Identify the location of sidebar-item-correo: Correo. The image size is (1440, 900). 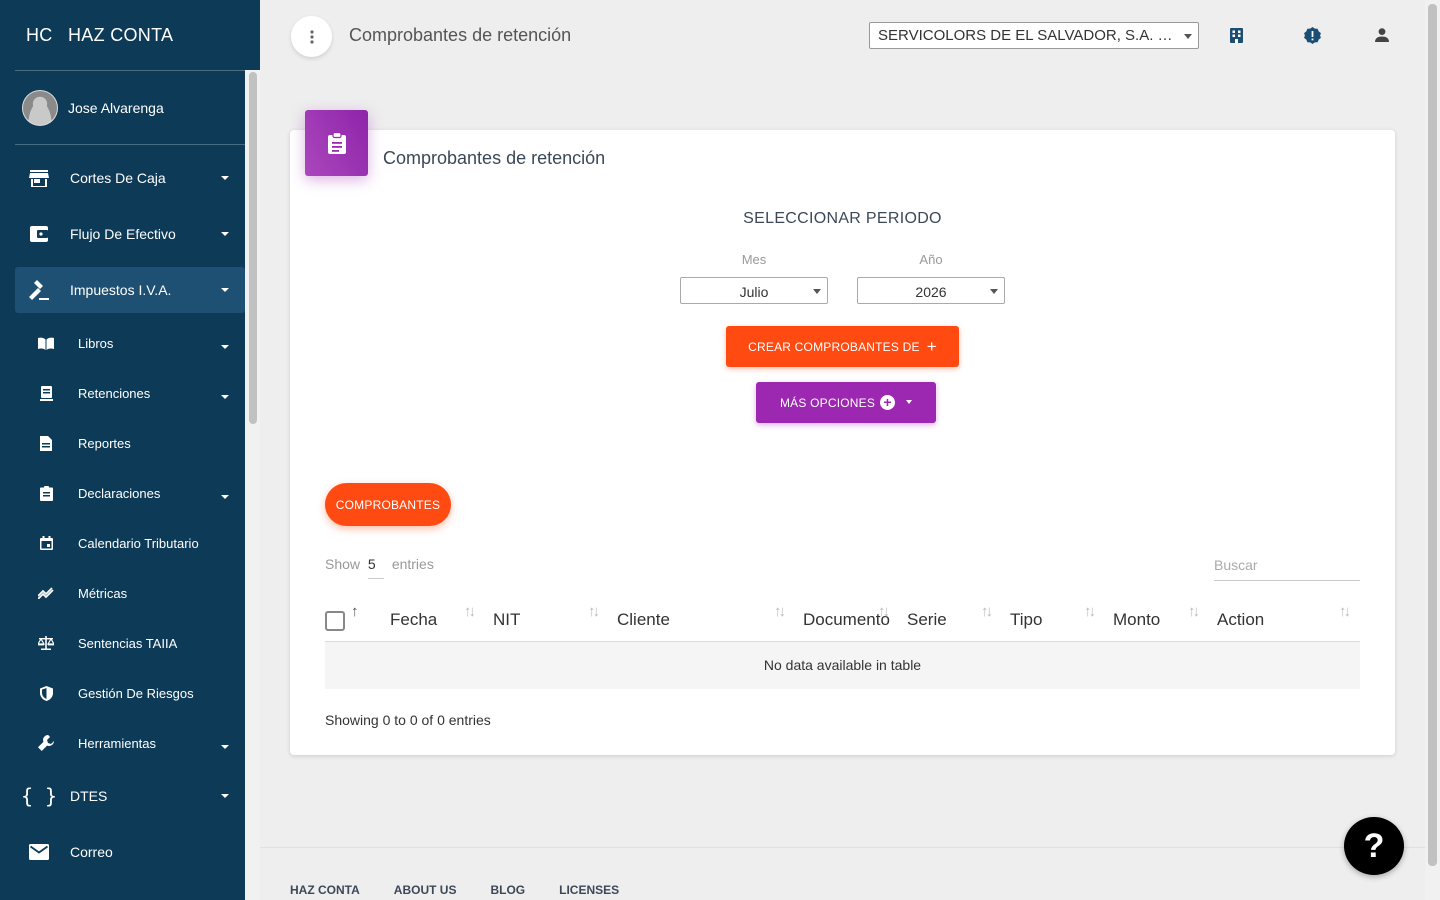
(130, 852).